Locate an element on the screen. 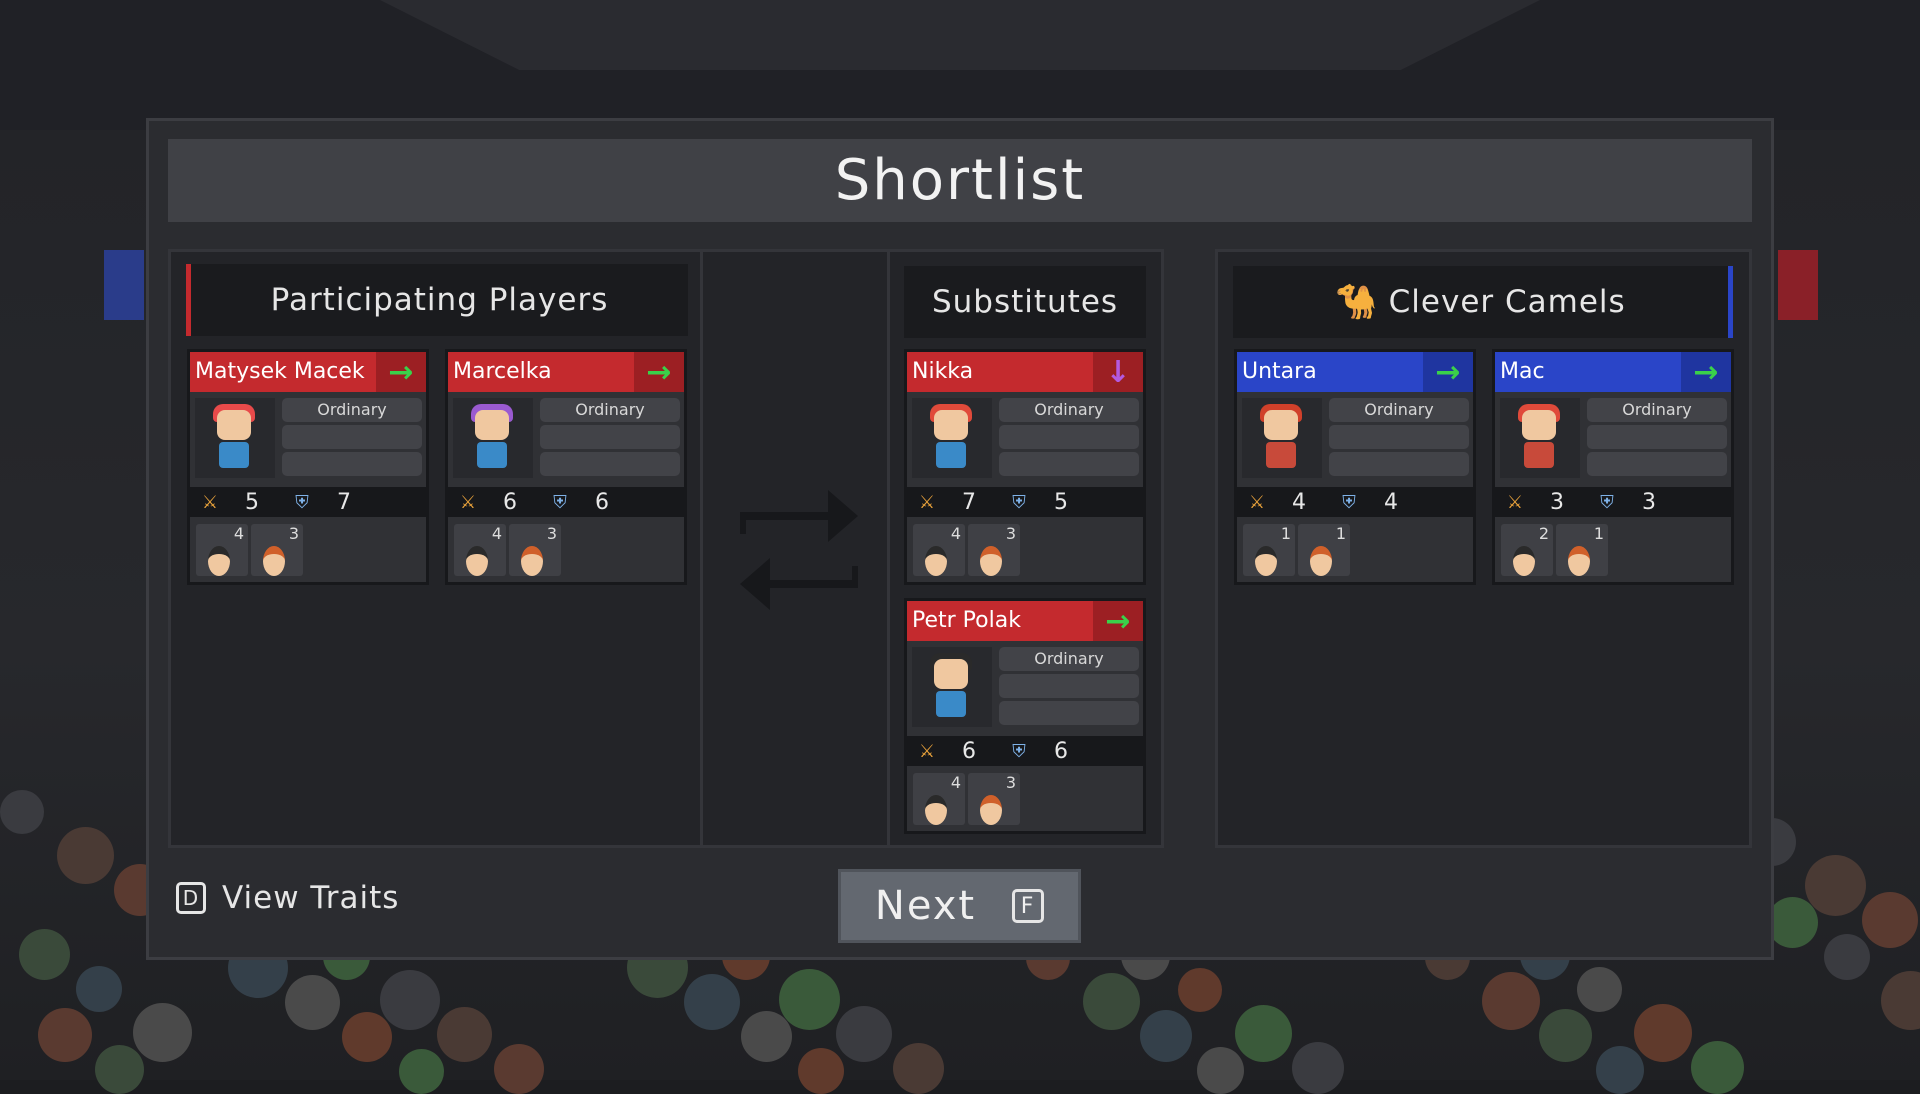  next-label: Next is located at coordinates (925, 906).